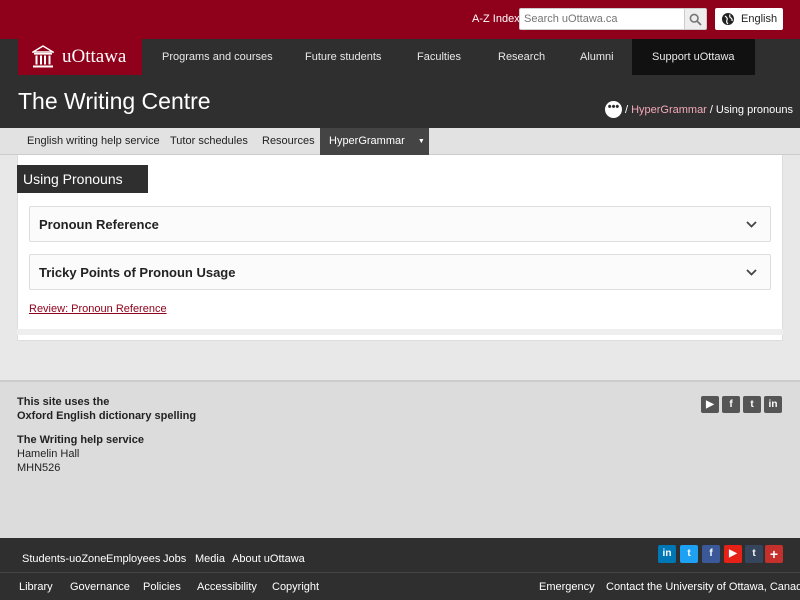 This screenshot has width=800, height=600. I want to click on link-about-uottawa: About uOttawa, so click(268, 559).